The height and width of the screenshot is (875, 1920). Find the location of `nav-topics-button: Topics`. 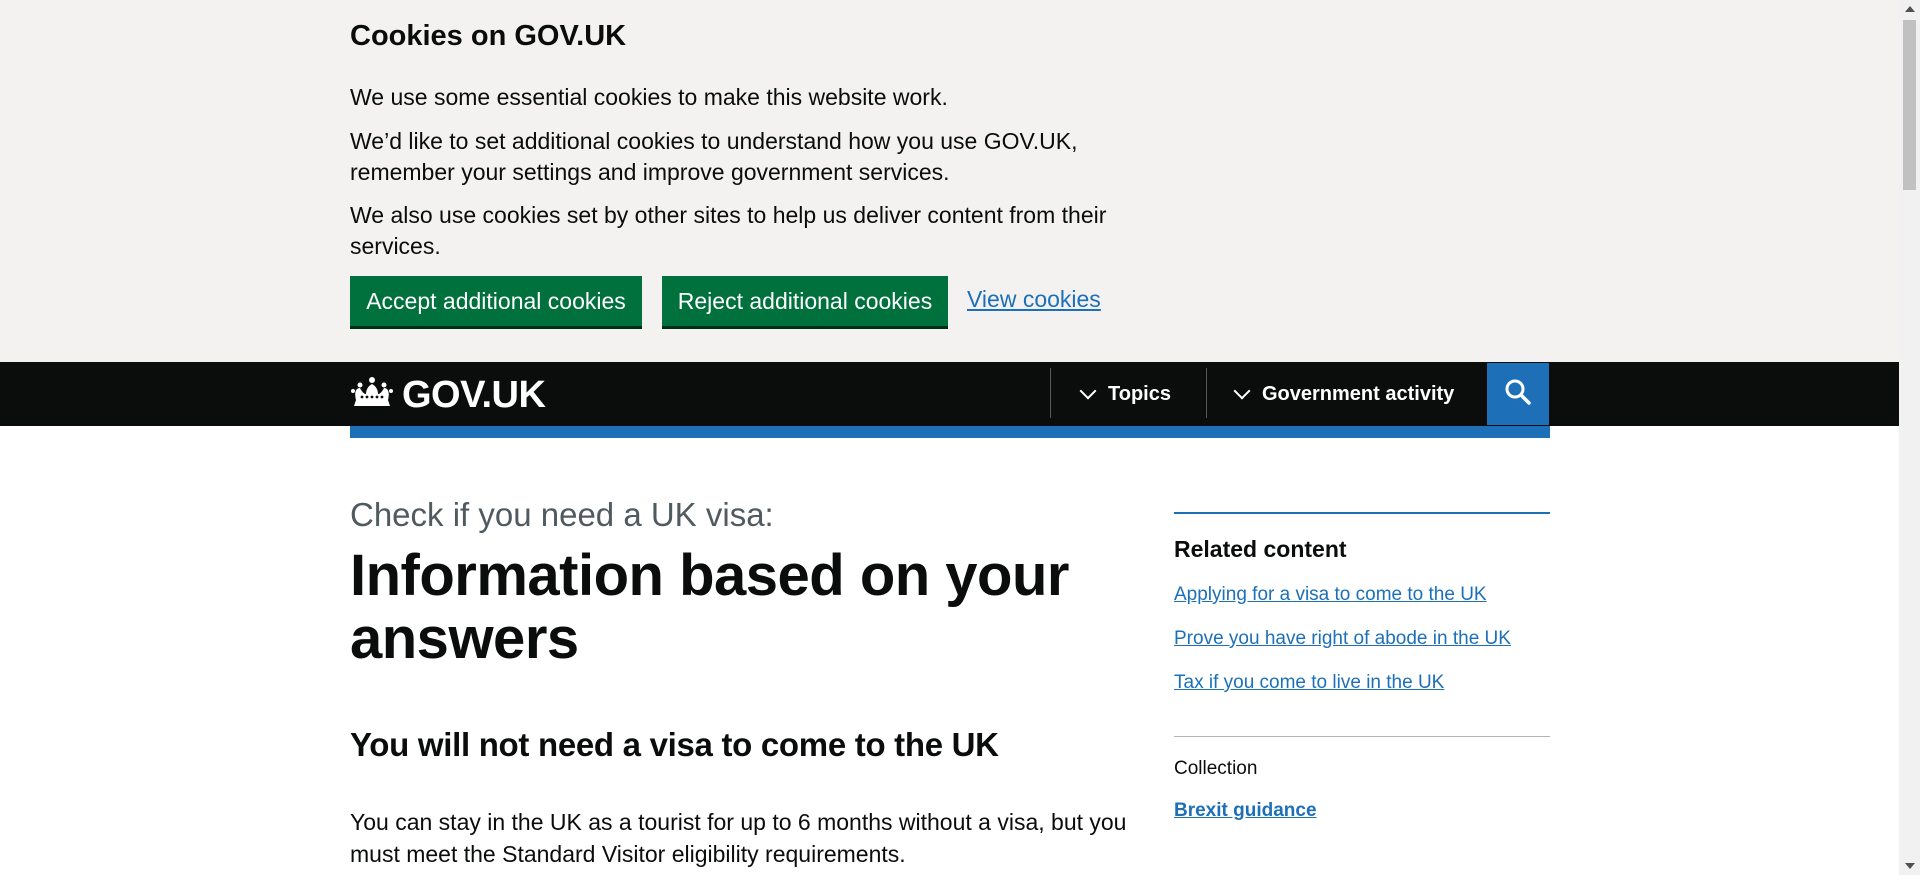

nav-topics-button: Topics is located at coordinates (1125, 394).